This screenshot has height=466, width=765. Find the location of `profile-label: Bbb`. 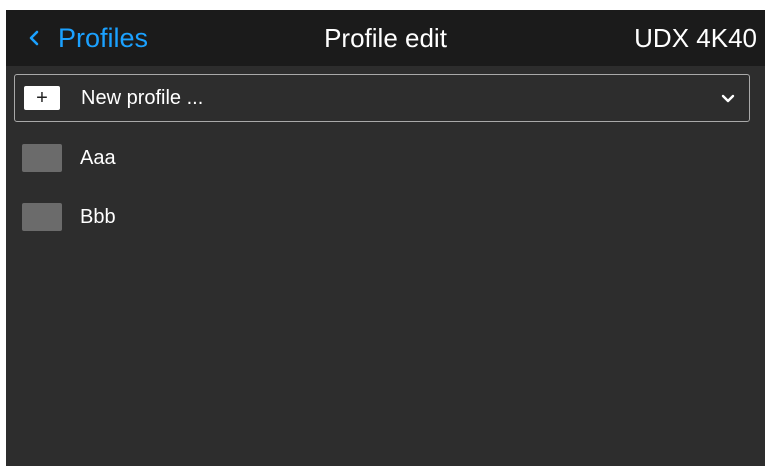

profile-label: Bbb is located at coordinates (98, 216).